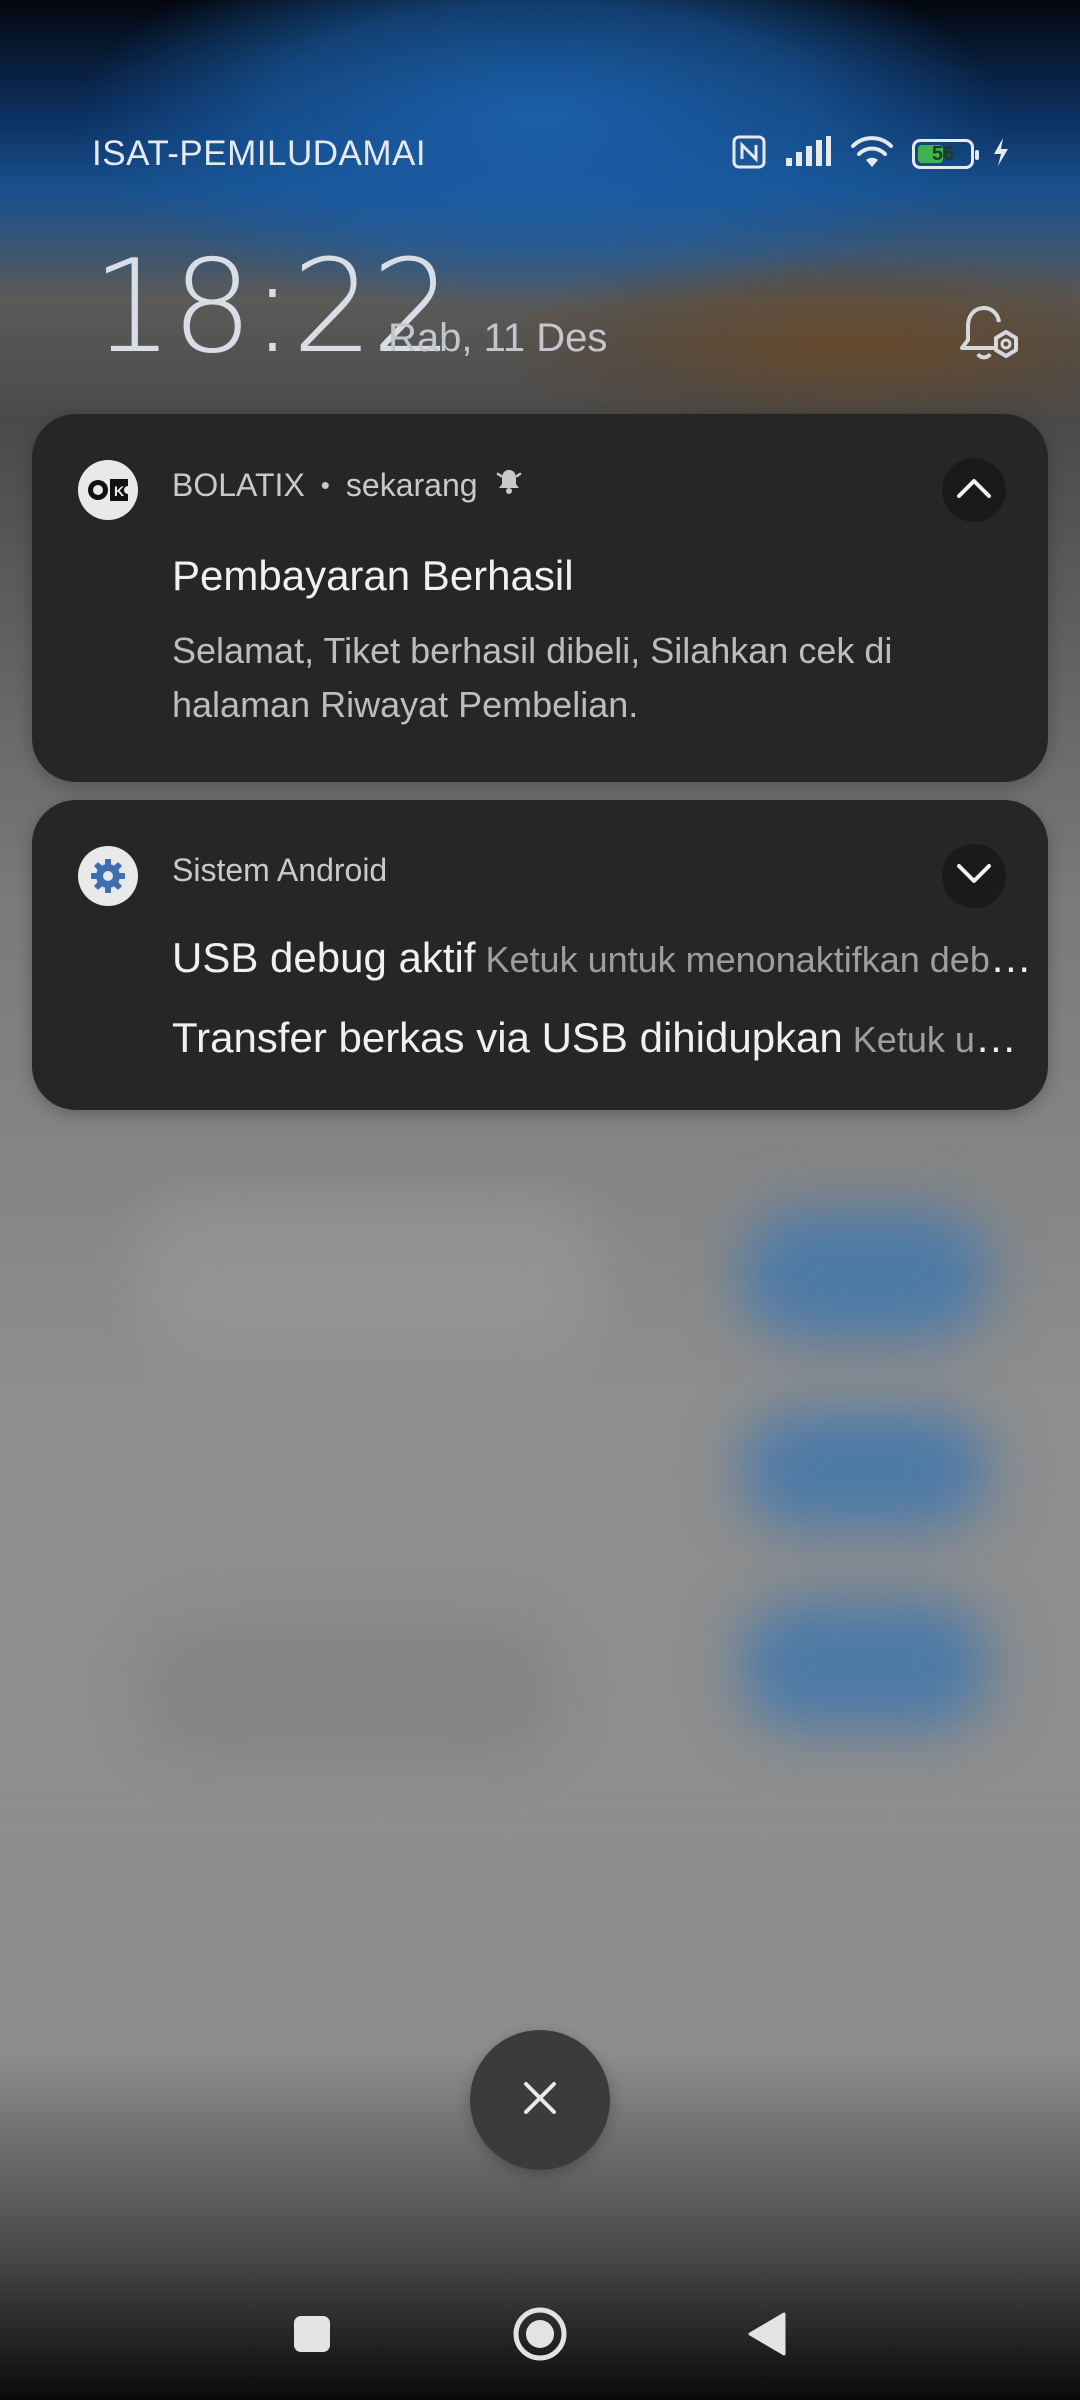 The image size is (1080, 2400). What do you see at coordinates (943, 153) in the screenshot?
I see `battery-level: 56` at bounding box center [943, 153].